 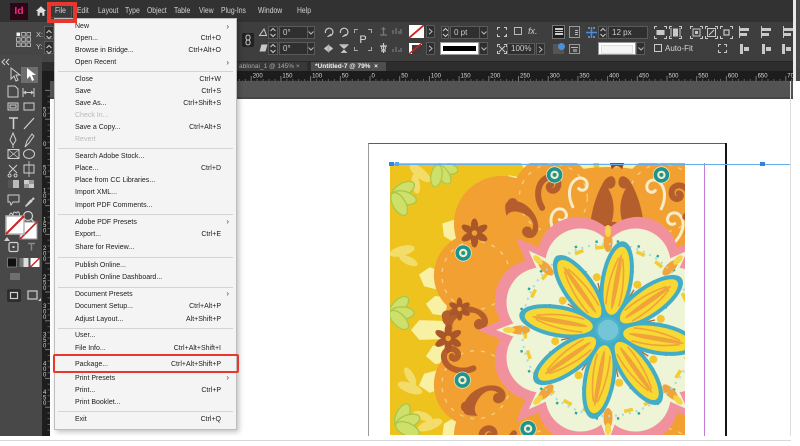 What do you see at coordinates (525, 76) in the screenshot?
I see `svg-text: 250` at bounding box center [525, 76].